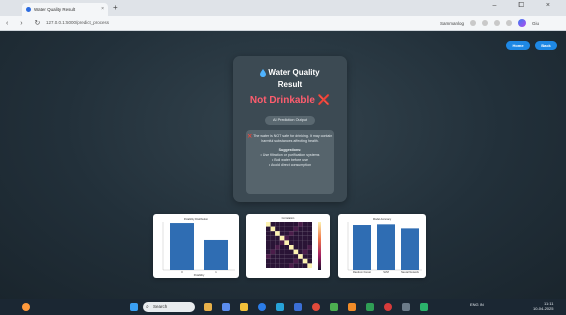  What do you see at coordinates (489, 23) in the screenshot?
I see `browser-toolbar: Sammanlog Giu` at bounding box center [489, 23].